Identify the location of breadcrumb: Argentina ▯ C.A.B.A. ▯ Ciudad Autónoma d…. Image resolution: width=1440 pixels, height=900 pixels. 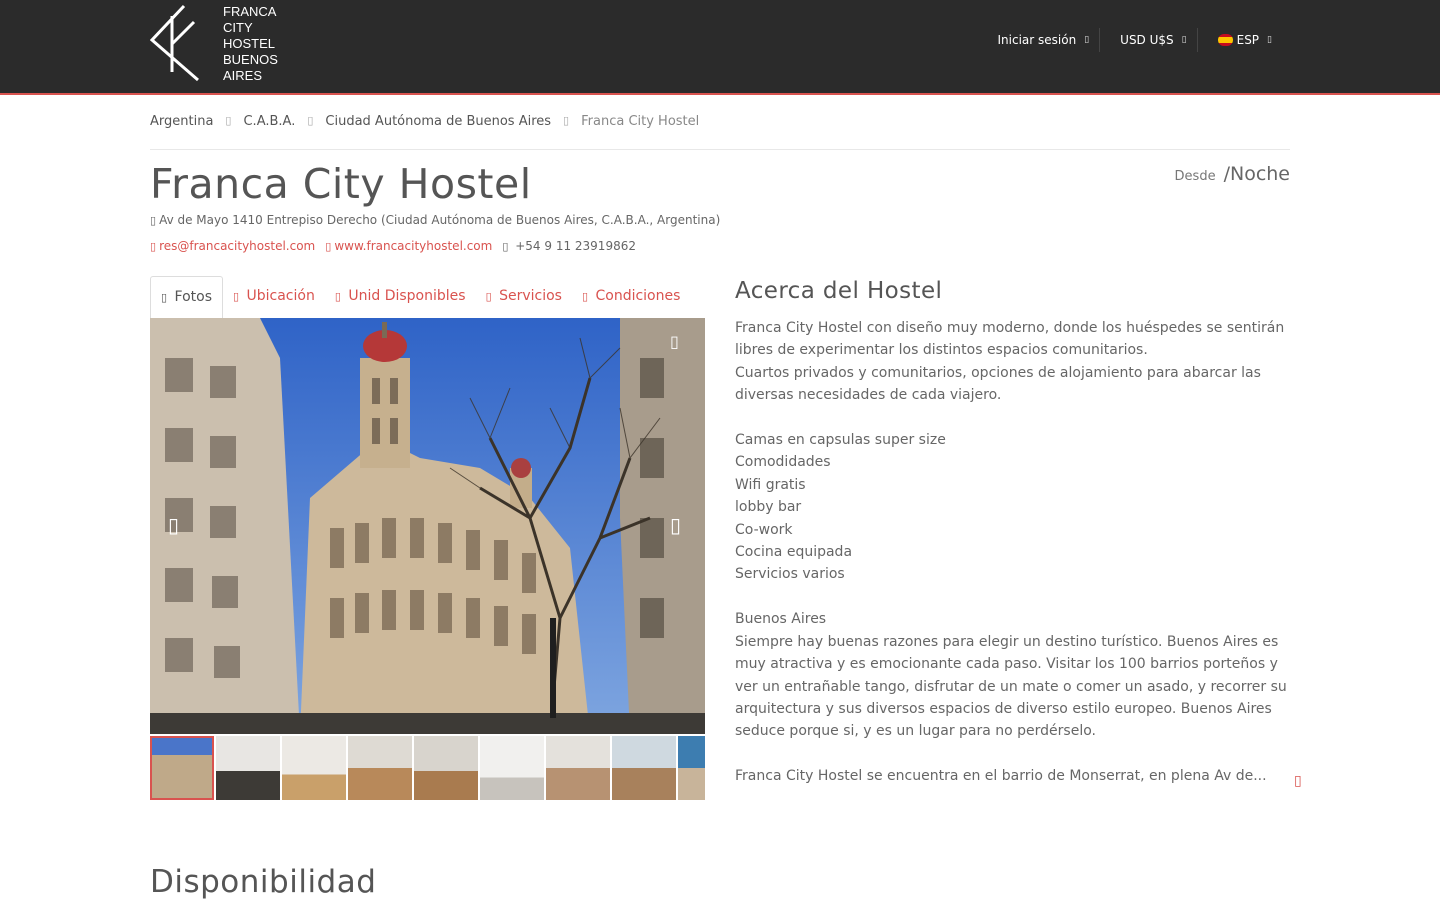
(720, 132).